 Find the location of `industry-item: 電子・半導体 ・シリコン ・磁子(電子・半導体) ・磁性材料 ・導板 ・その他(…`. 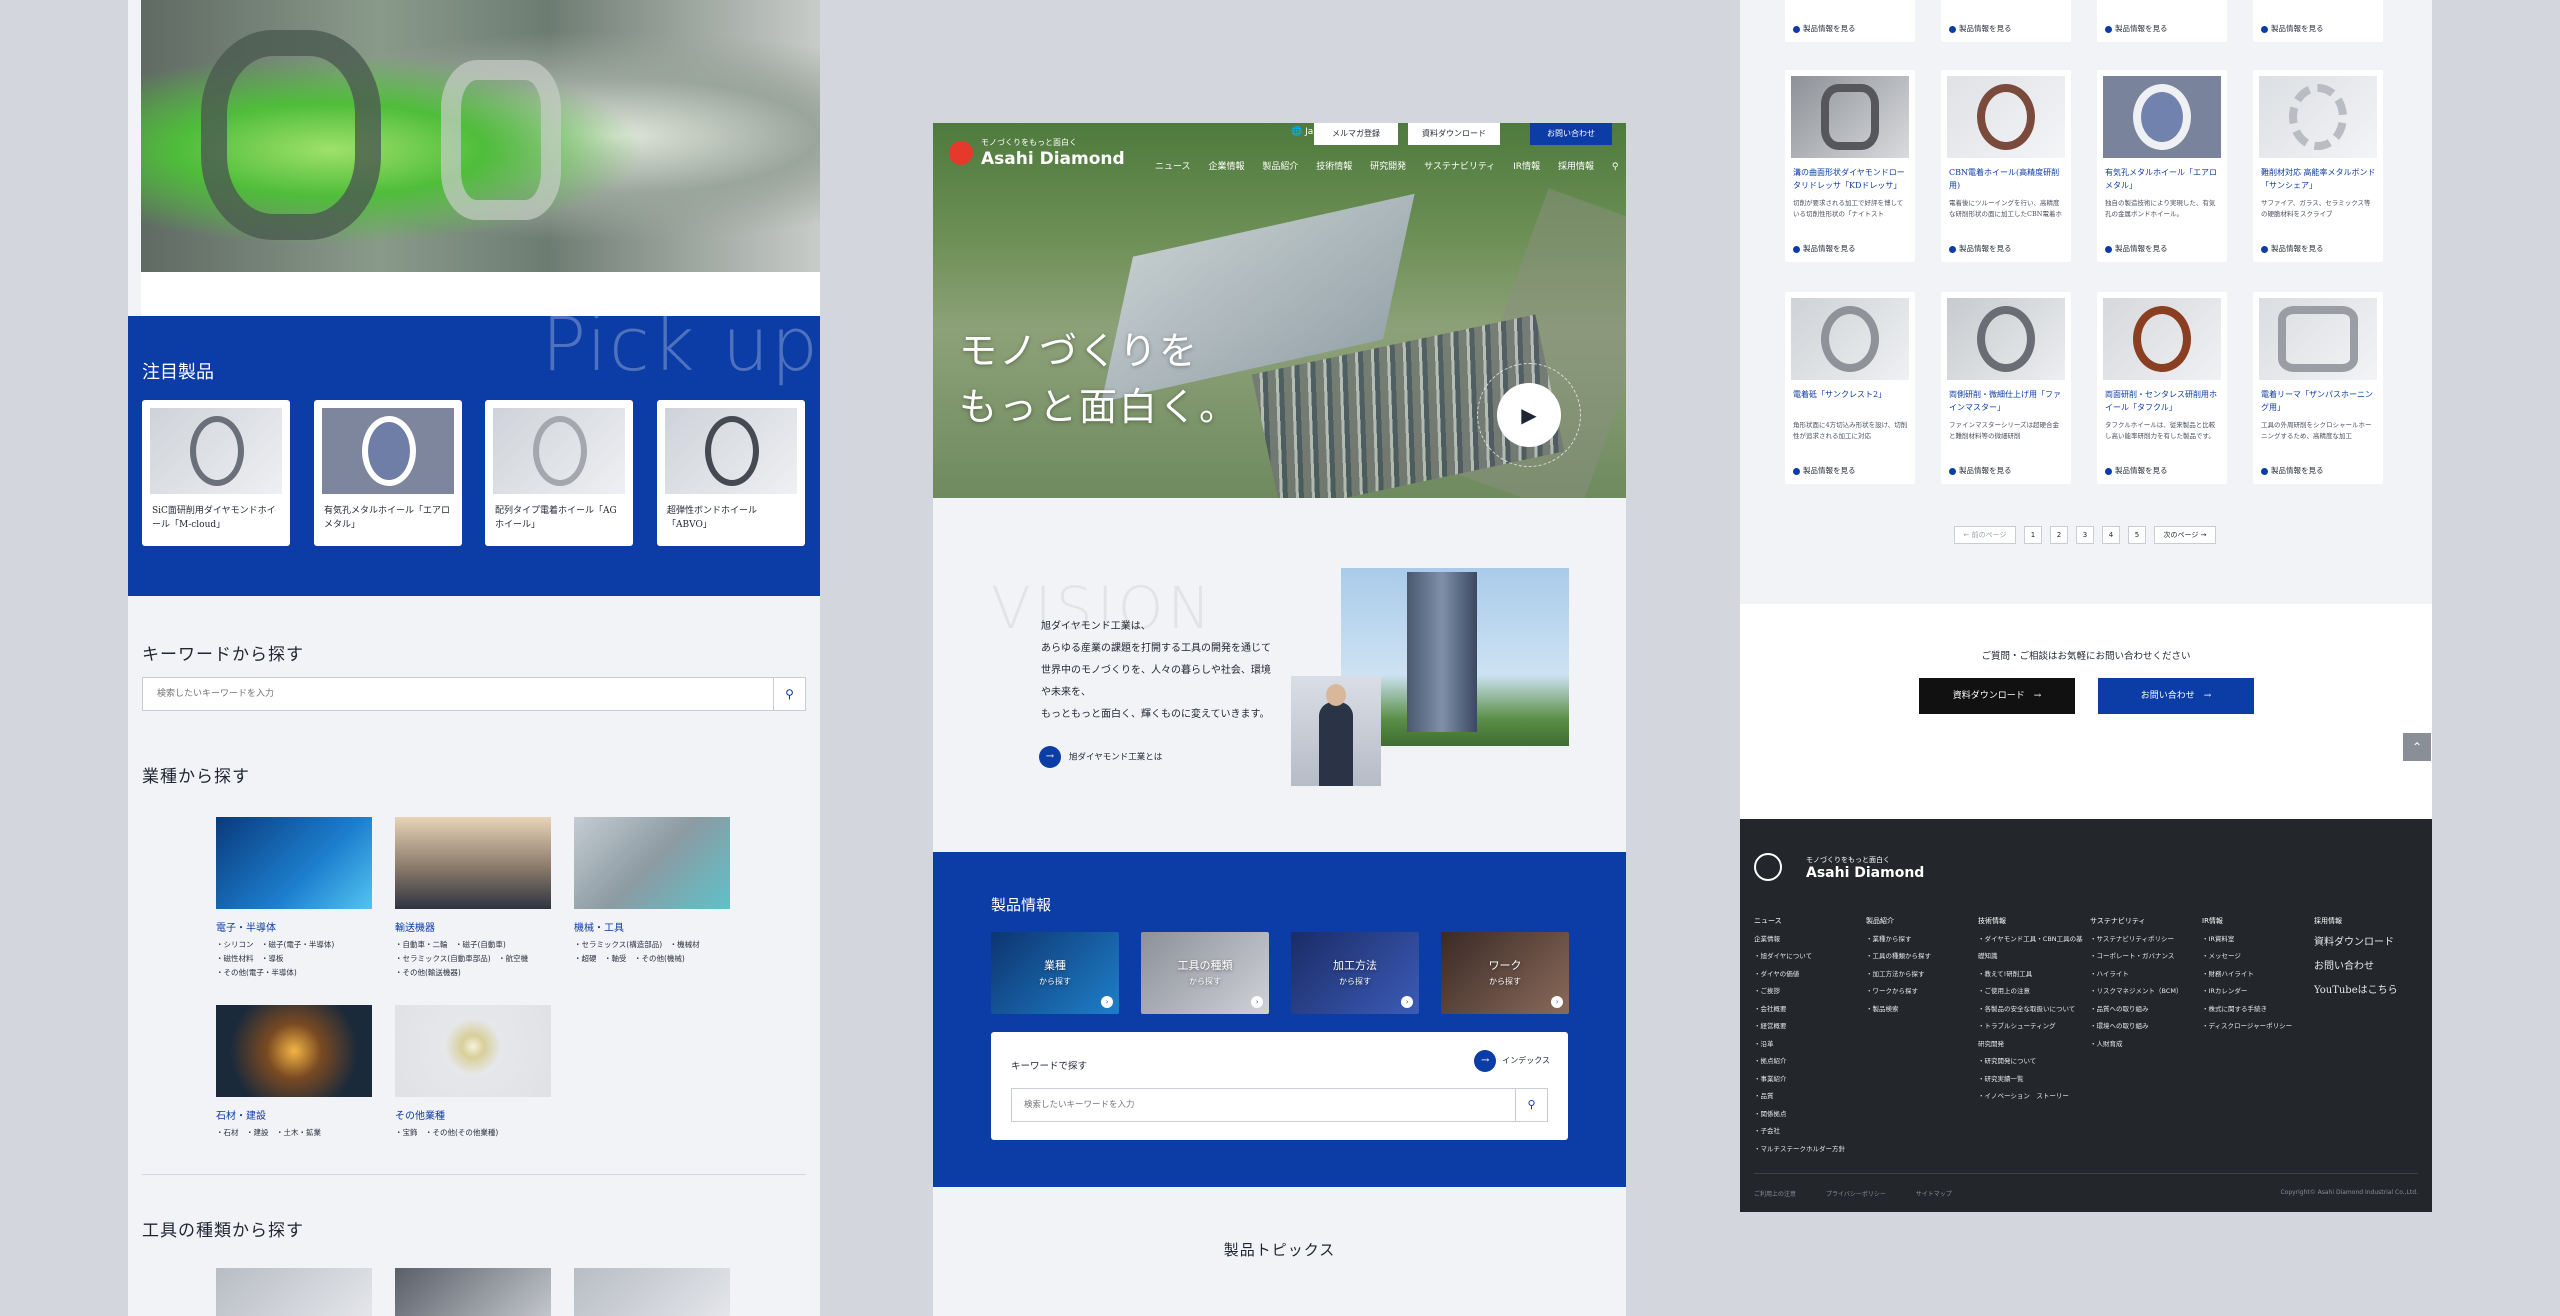

industry-item: 電子・半導体 ・シリコン ・磁子(電子・半導体) ・磁性材料 ・導板 ・その他(… is located at coordinates (294, 898).